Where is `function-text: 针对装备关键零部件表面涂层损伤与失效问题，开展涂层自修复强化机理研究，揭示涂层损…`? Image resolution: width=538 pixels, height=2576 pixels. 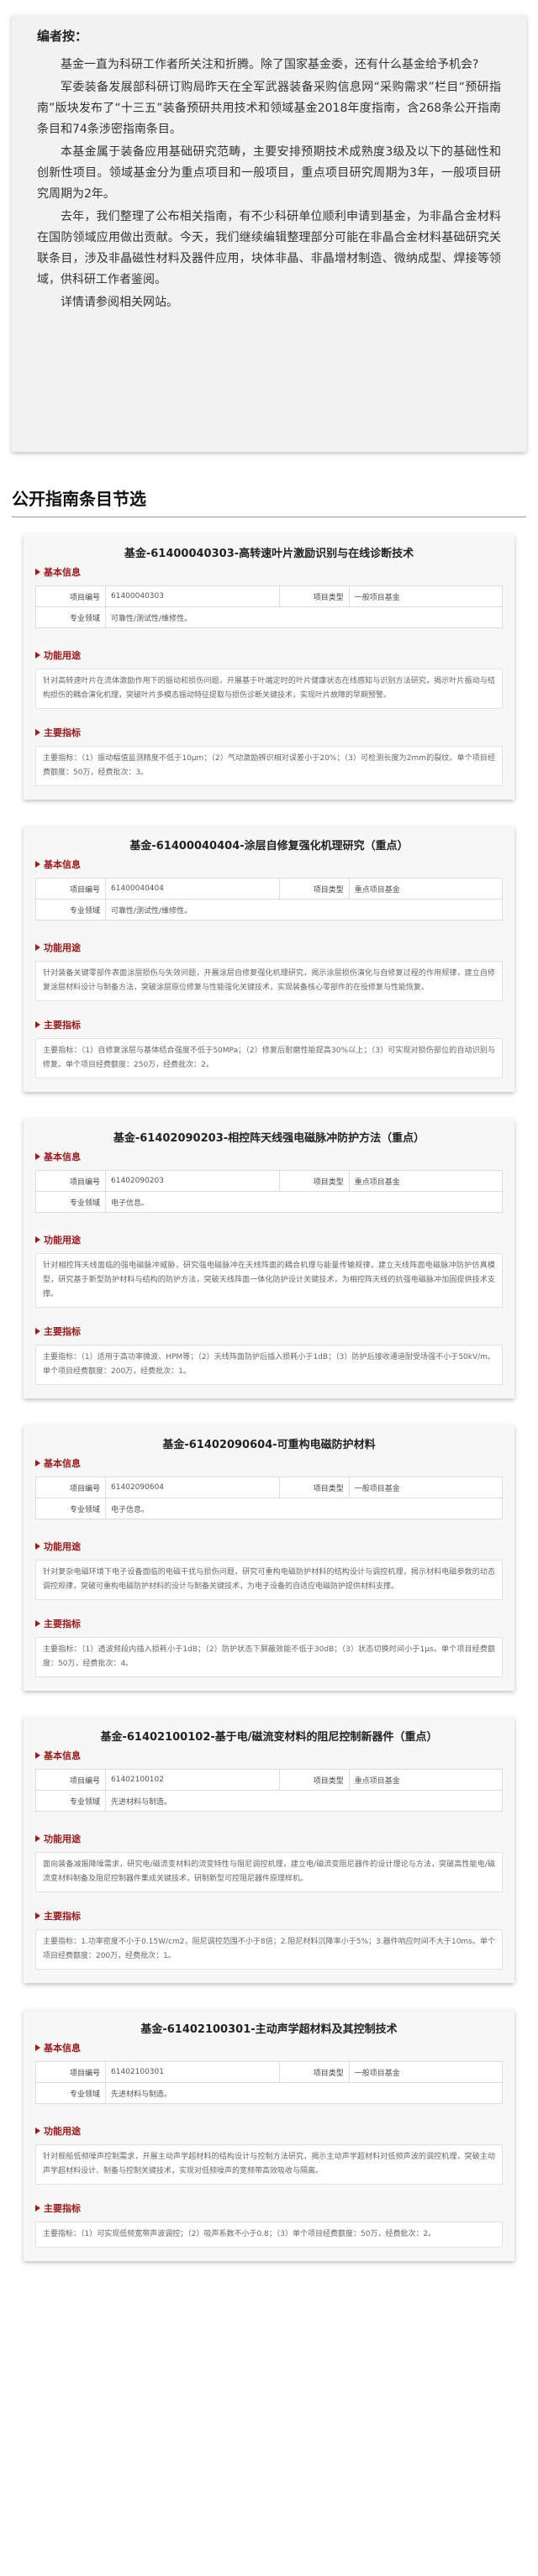 function-text: 针对装备关键零部件表面涂层损伤与失效问题，开展涂层自修复强化机理研究，揭示涂层损… is located at coordinates (269, 981).